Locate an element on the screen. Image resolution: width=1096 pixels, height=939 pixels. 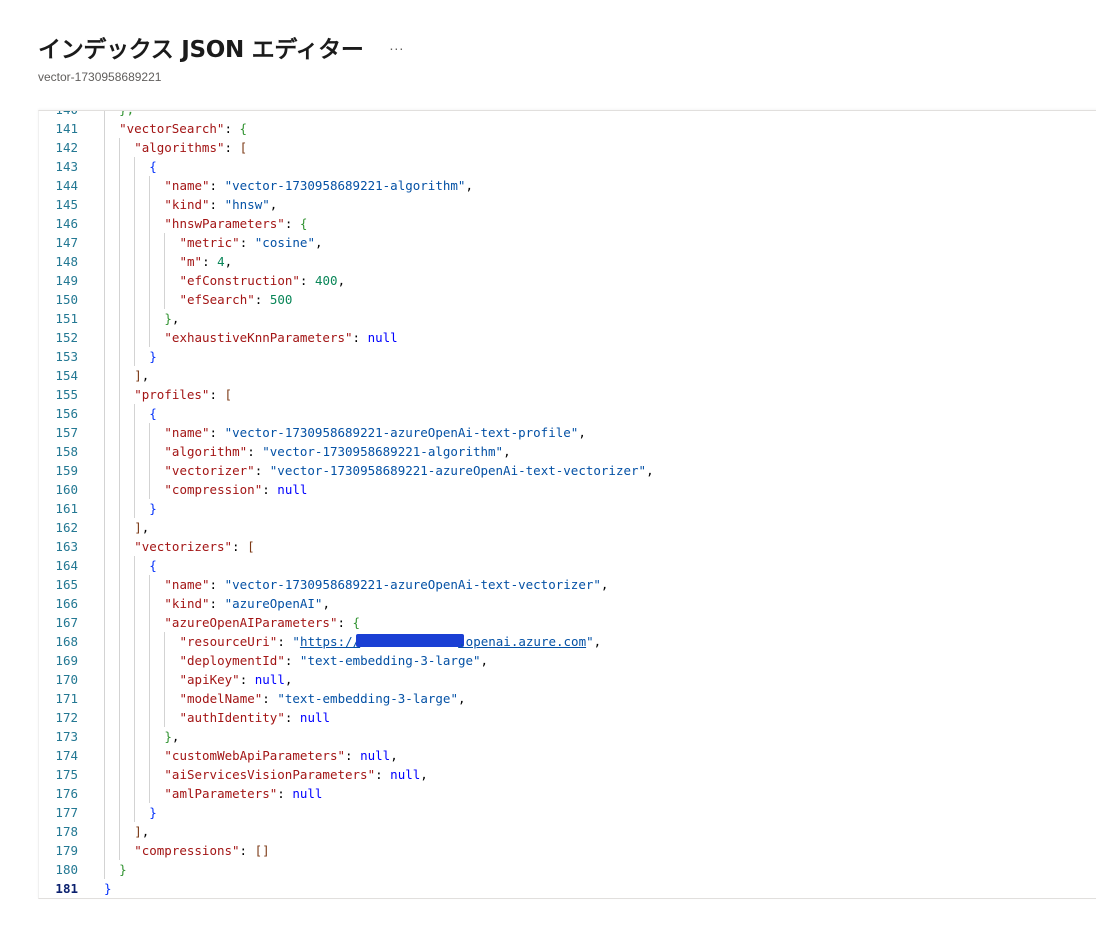
code-line: 175 "aiServicesVisionParameters": null, is located at coordinates (567, 774).